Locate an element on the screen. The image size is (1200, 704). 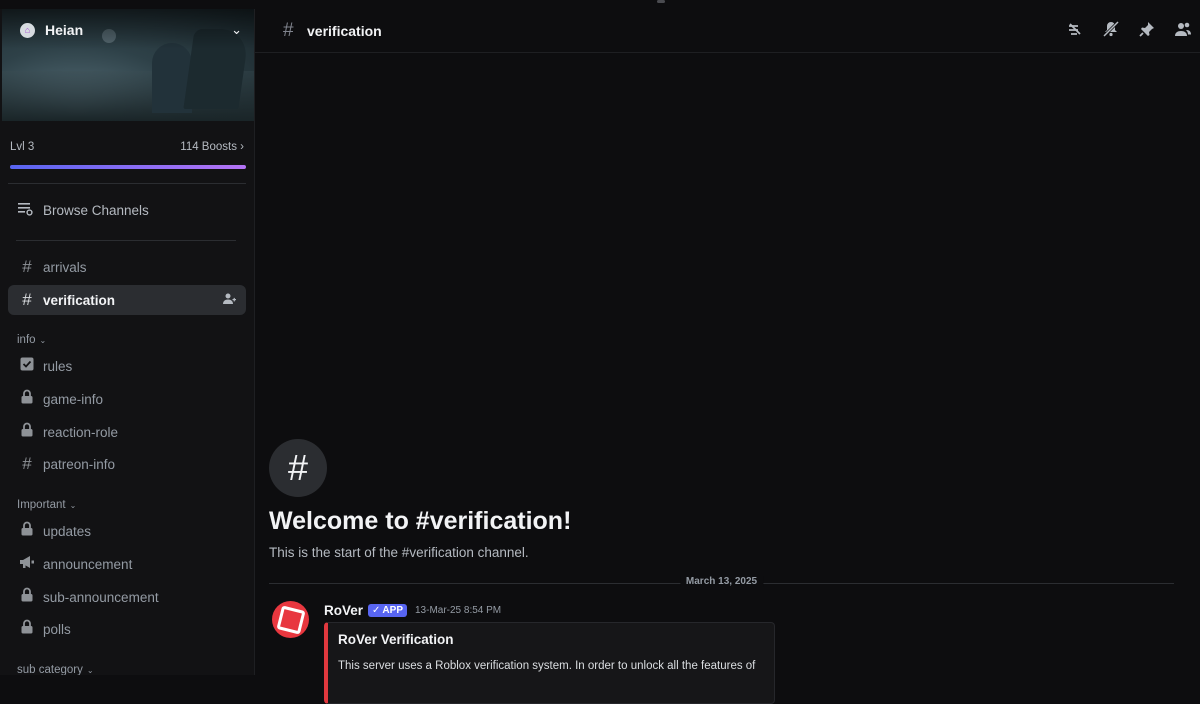
server-header: ⌂ Heian ⌄ is located at coordinates (131, 30).